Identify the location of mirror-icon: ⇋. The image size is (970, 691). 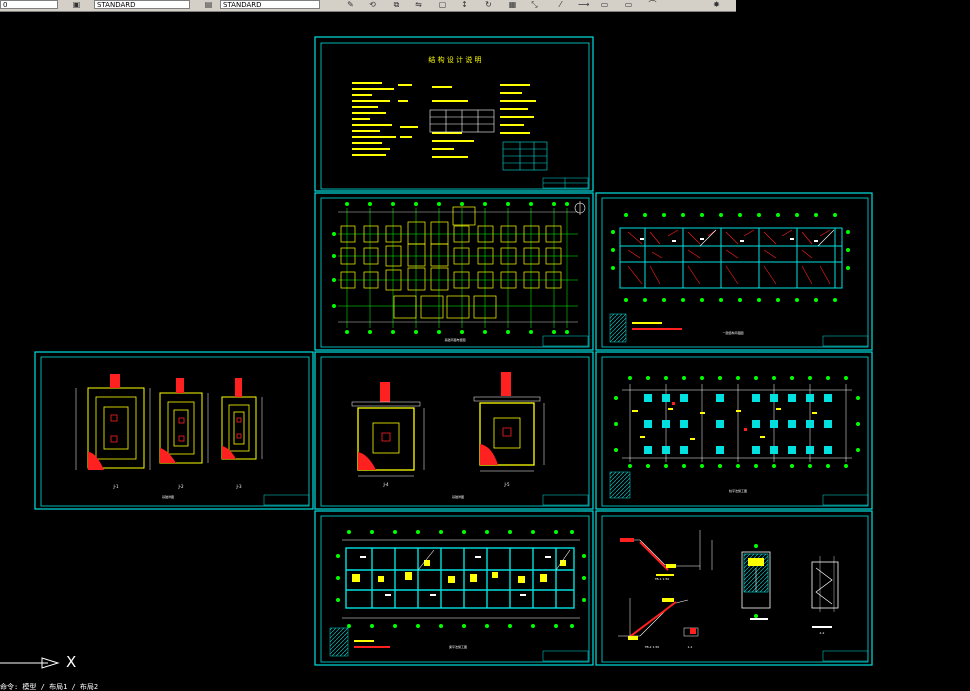
(418, 4).